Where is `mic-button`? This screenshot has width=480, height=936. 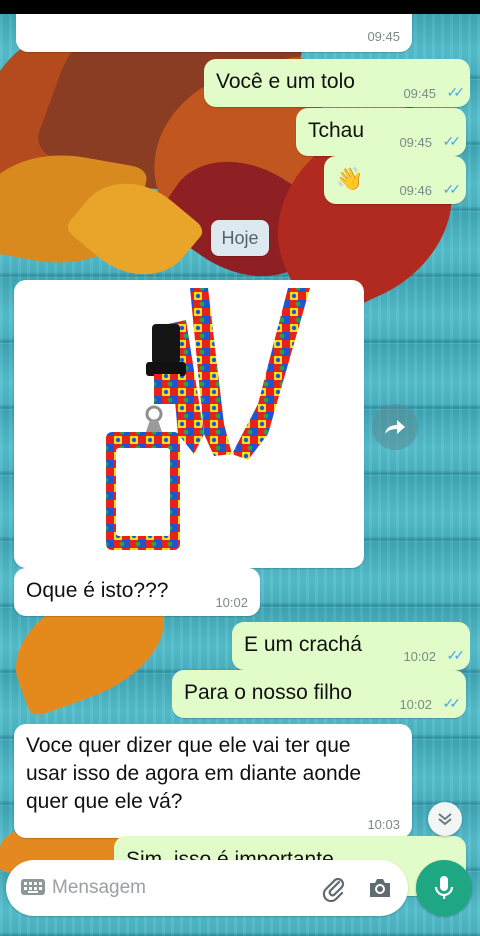
mic-button is located at coordinates (444, 888).